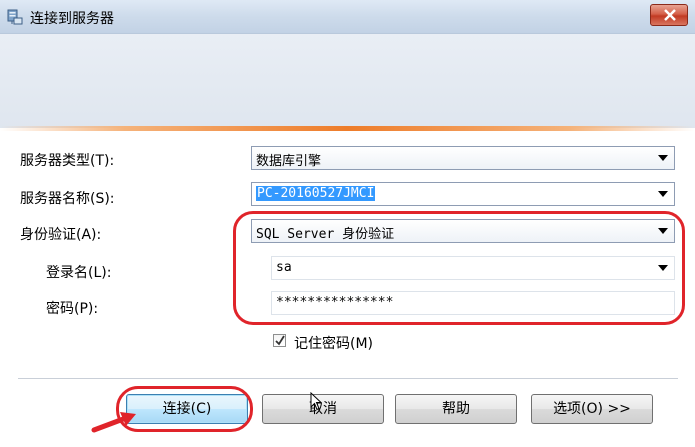 The image size is (695, 447). What do you see at coordinates (592, 409) in the screenshot?
I see `options-button: 选项(O) >>` at bounding box center [592, 409].